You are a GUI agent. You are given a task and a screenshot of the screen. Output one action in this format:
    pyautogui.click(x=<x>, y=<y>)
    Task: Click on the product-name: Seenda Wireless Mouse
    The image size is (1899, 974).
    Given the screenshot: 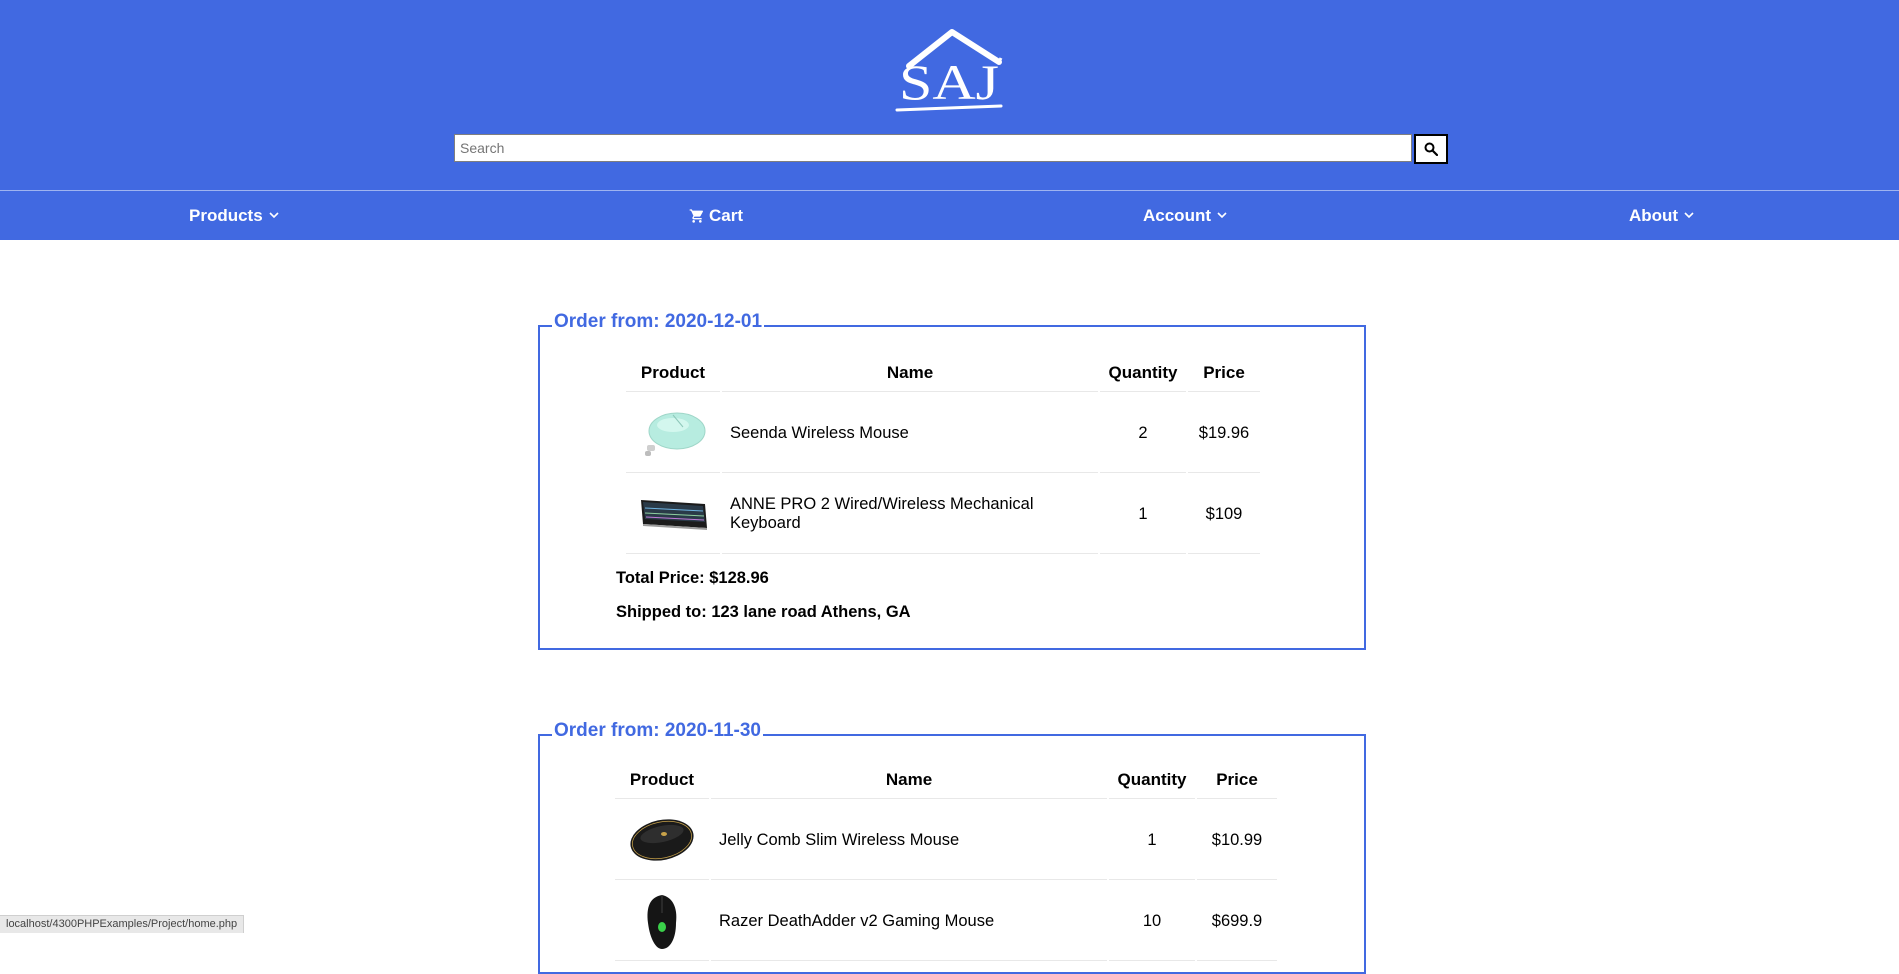 What is the action you would take?
    pyautogui.click(x=910, y=433)
    